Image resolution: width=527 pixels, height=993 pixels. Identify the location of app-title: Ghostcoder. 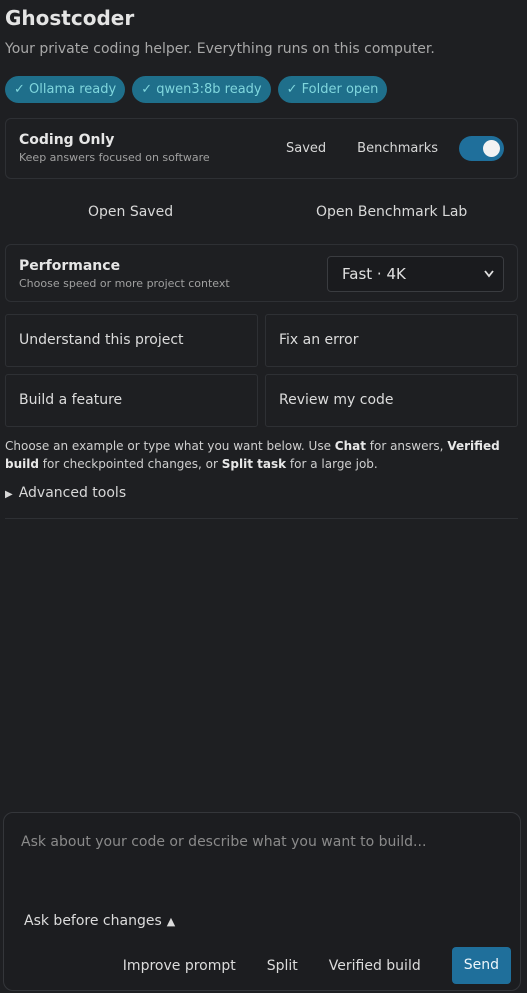
(70, 18).